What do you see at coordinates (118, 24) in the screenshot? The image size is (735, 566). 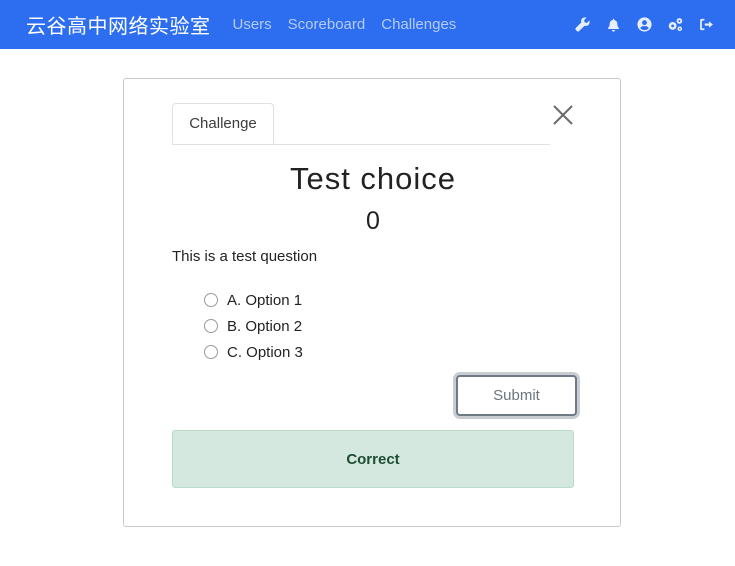 I see `brand-title: 云谷高中网络实验室` at bounding box center [118, 24].